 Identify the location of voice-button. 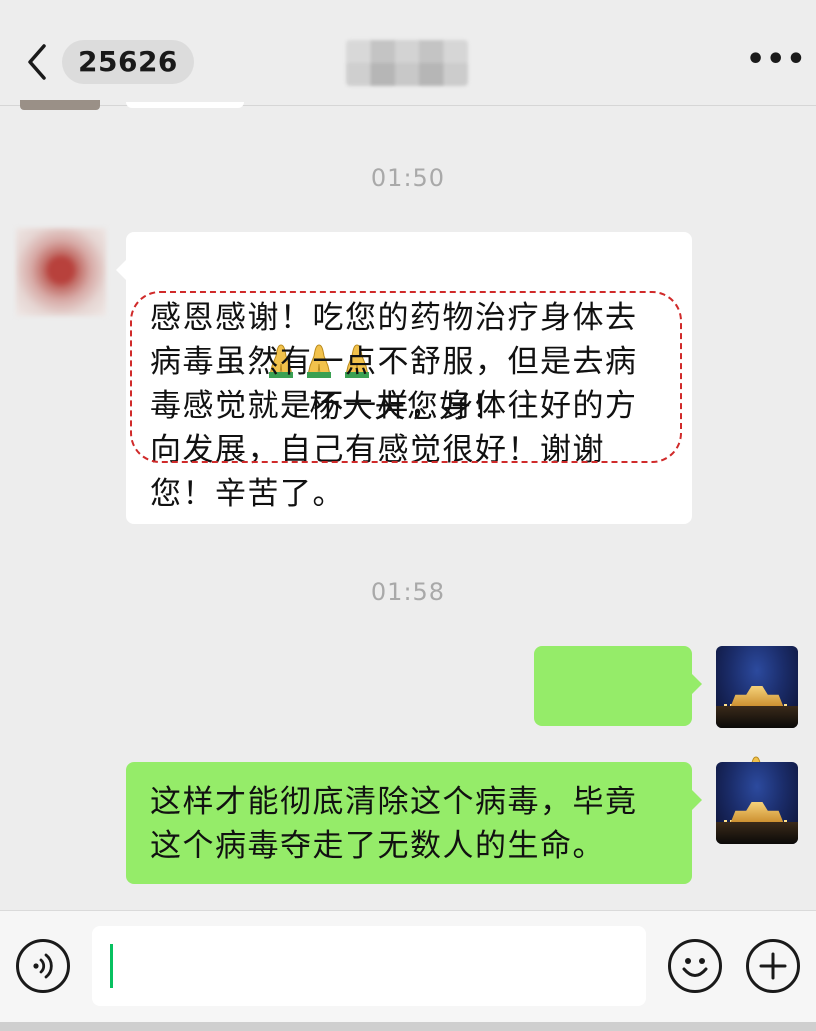
(43, 966).